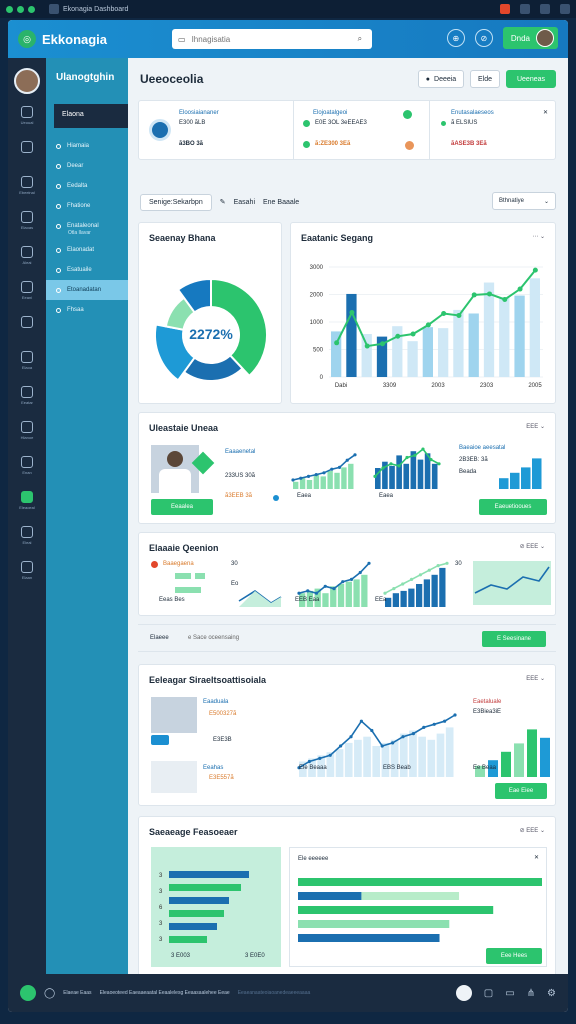  Describe the element at coordinates (276, 498) in the screenshot. I see `info-dot` at that location.